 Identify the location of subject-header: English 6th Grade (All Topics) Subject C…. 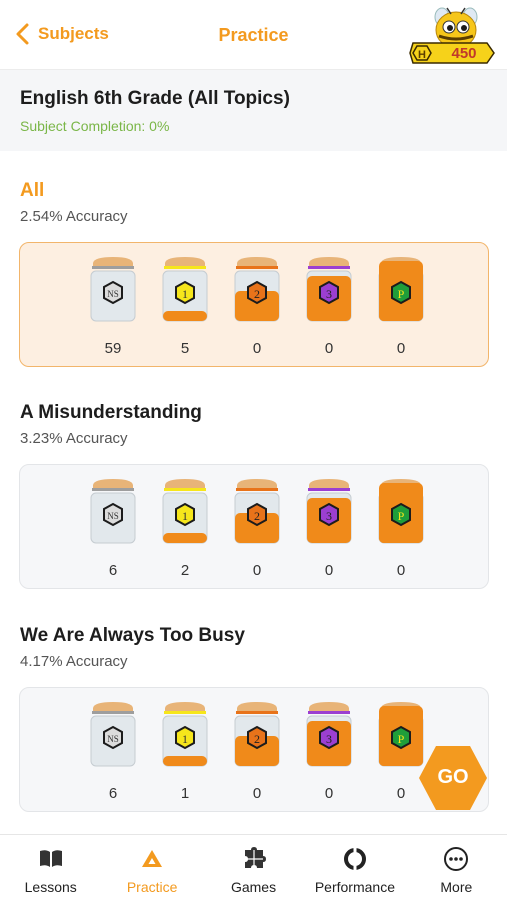
(253, 110).